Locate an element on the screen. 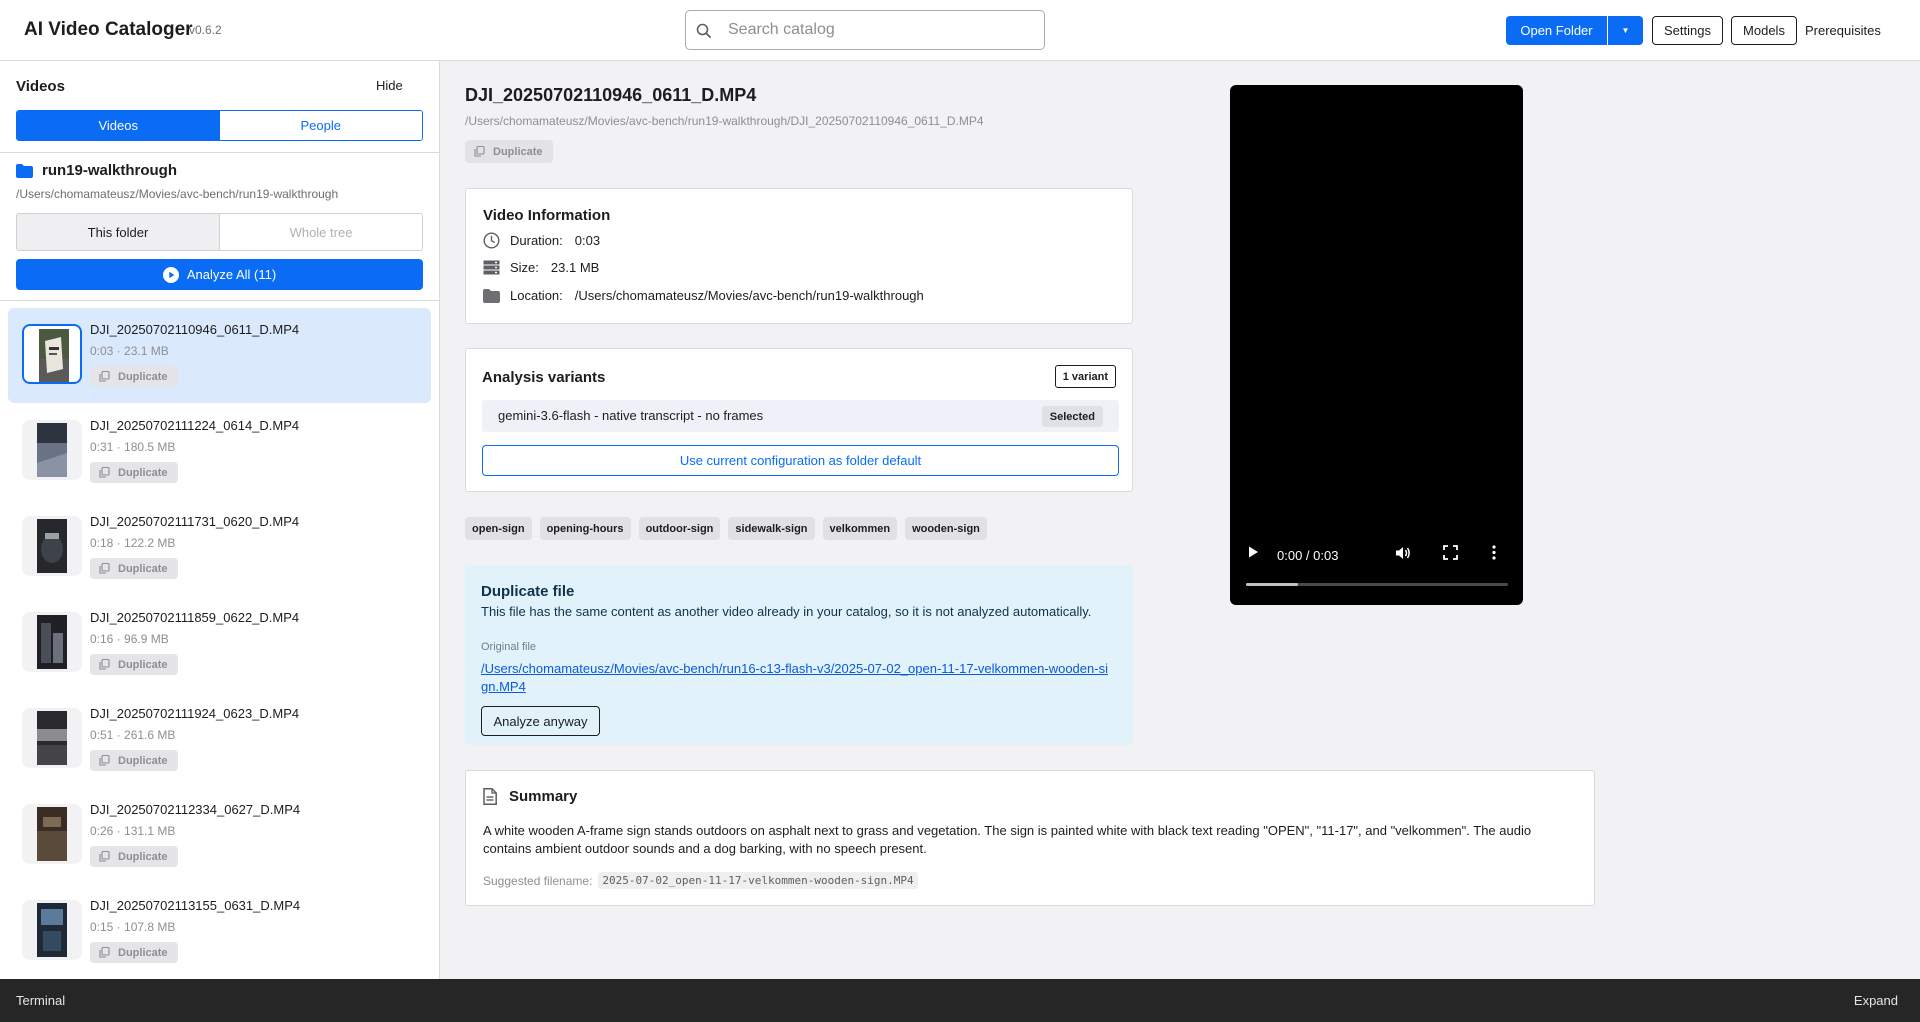 Image resolution: width=1920 pixels, height=1022 pixels. models-button: Models is located at coordinates (1764, 30).